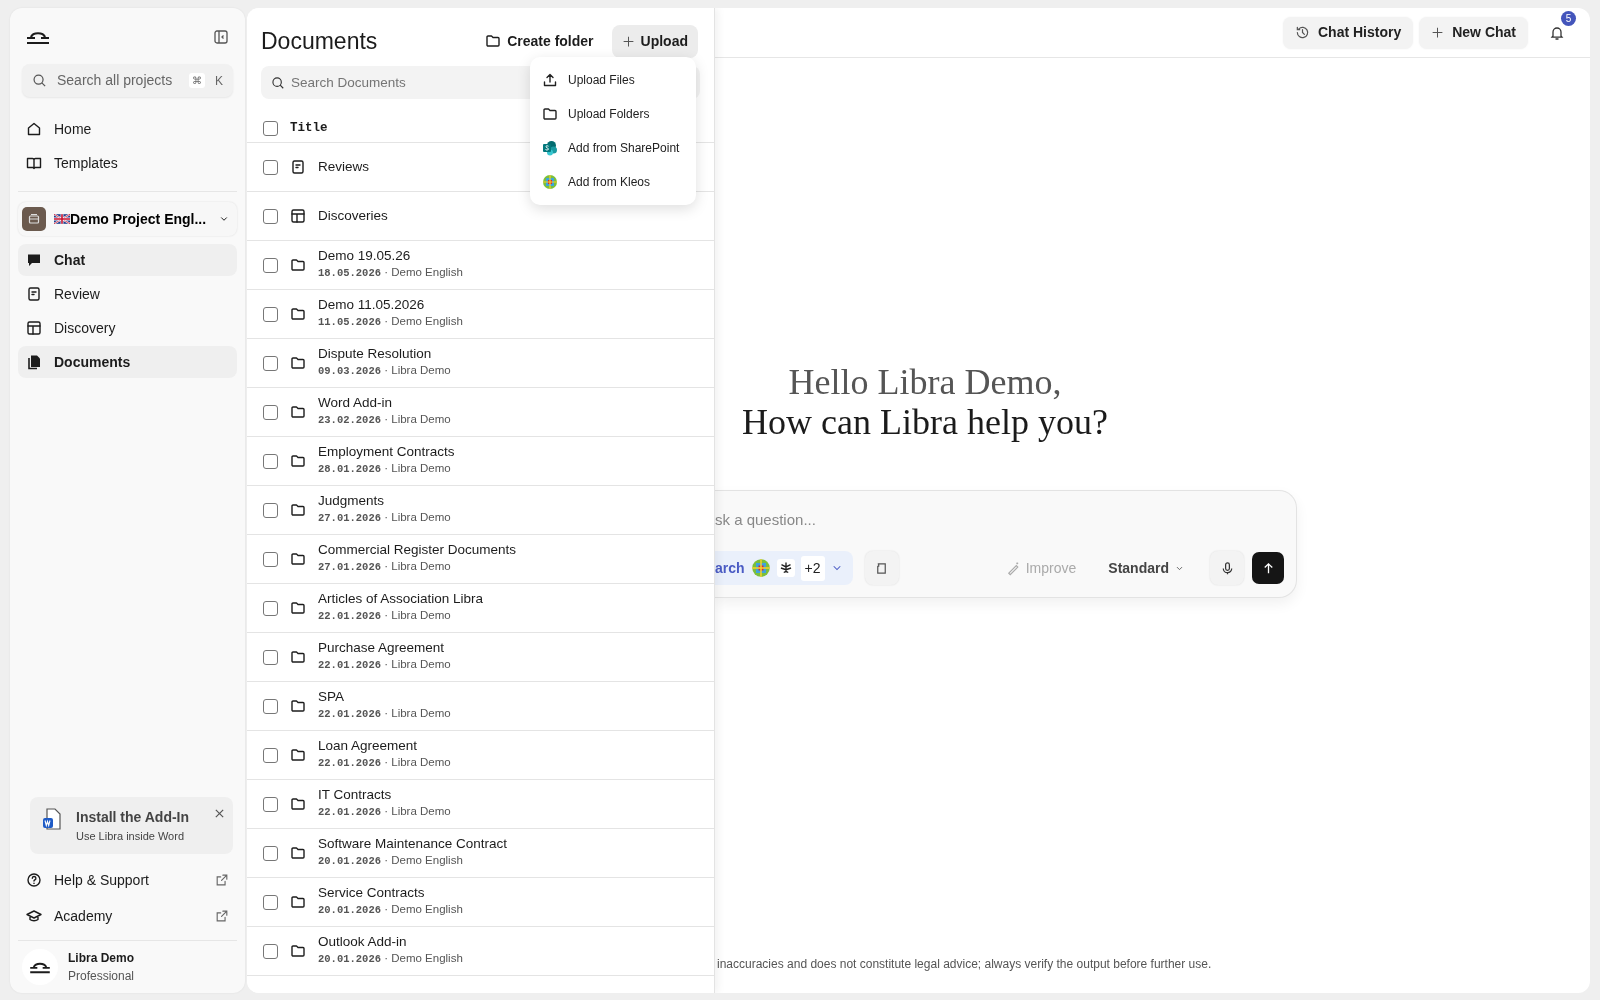 The height and width of the screenshot is (1000, 1600). I want to click on create-folder-button: Create folder, so click(539, 41).